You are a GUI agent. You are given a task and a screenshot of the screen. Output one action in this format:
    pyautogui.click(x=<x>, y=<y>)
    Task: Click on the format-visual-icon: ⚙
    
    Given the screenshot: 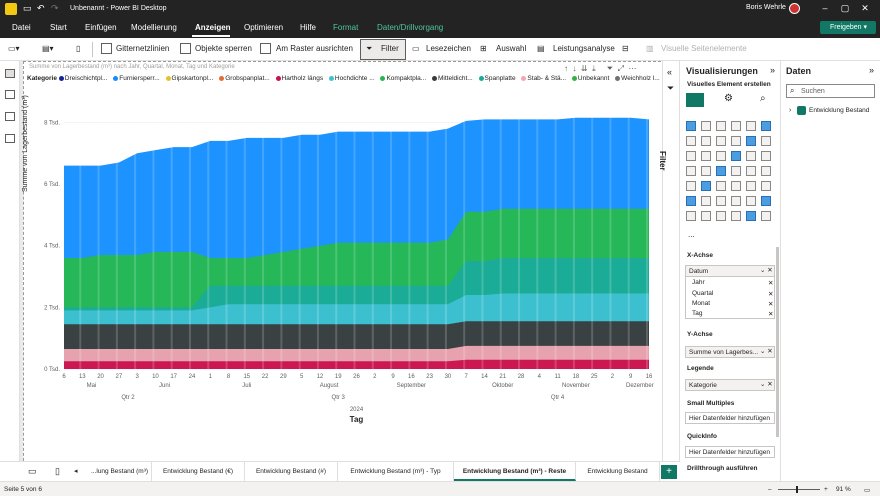 What is the action you would take?
    pyautogui.click(x=728, y=98)
    